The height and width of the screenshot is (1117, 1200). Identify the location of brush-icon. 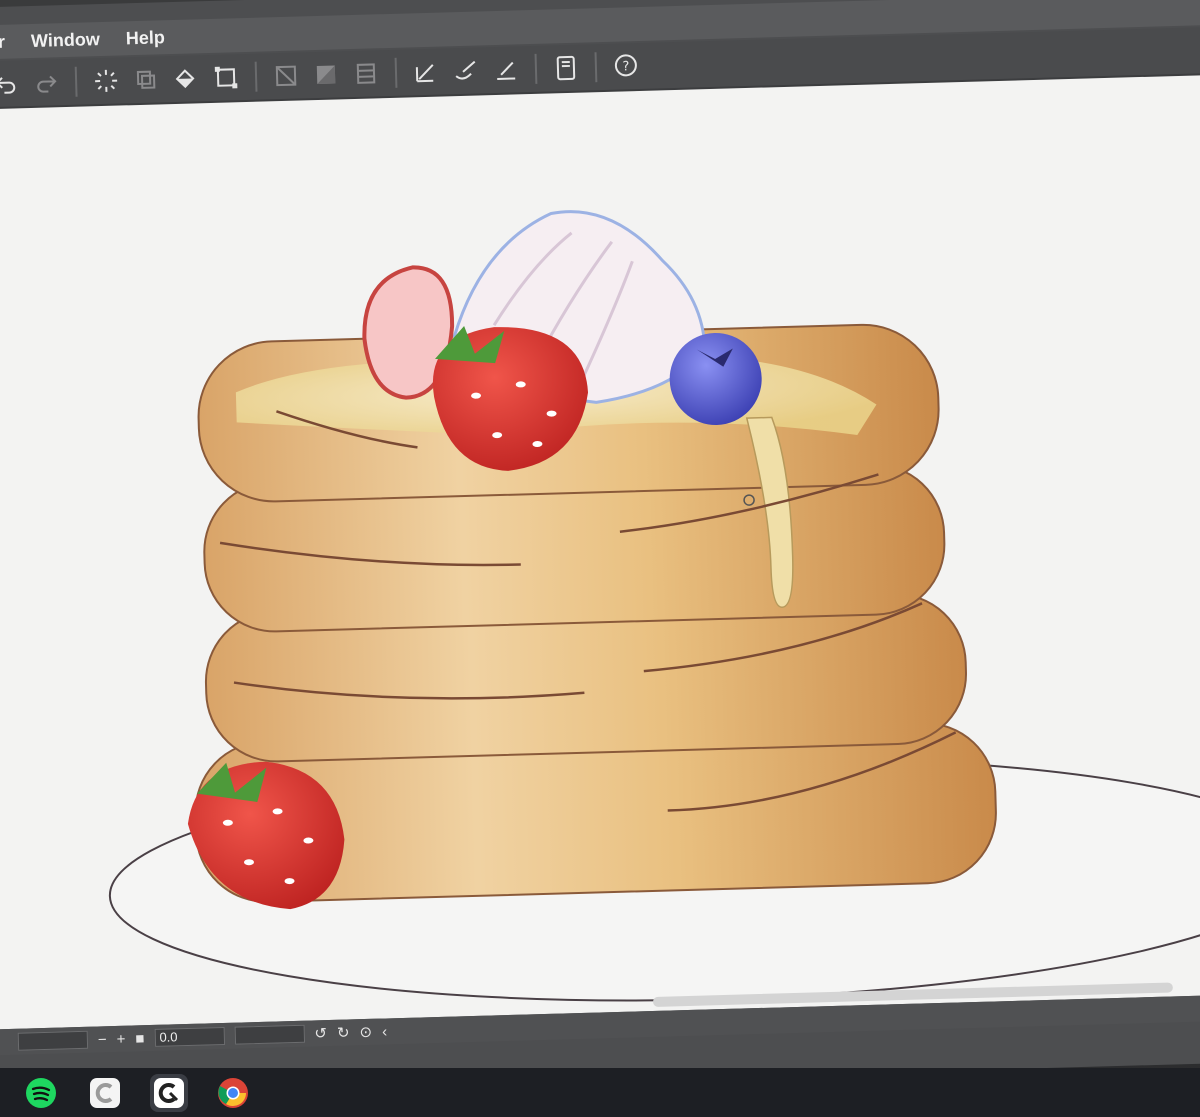
(466, 70).